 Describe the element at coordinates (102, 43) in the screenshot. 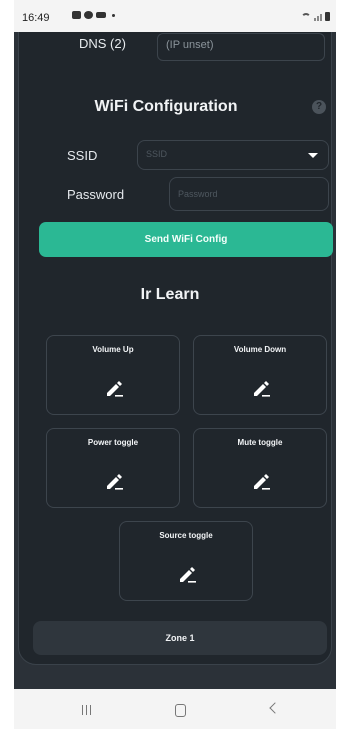

I see `dns-label: DNS (2)` at that location.